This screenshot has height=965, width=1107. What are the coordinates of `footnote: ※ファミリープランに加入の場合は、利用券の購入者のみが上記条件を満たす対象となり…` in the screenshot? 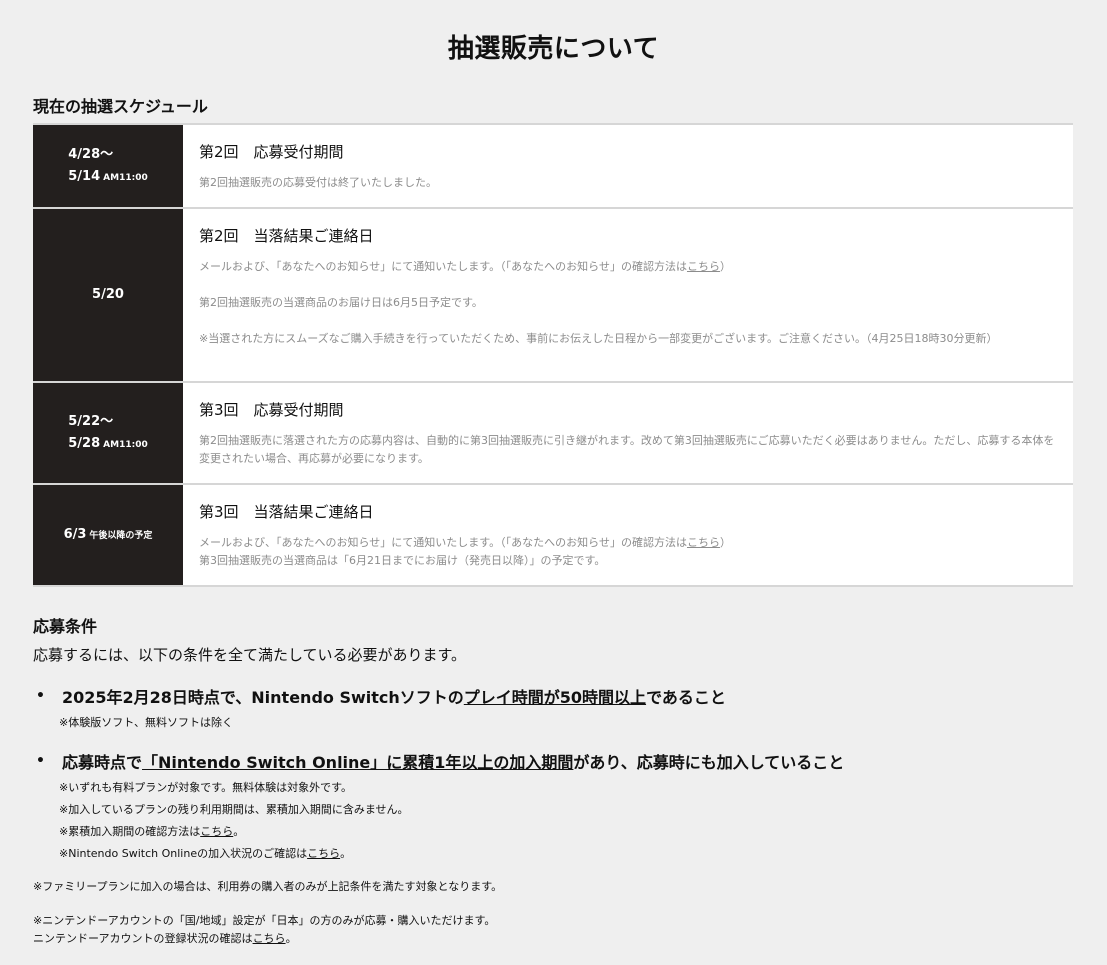 It's located at (268, 886).